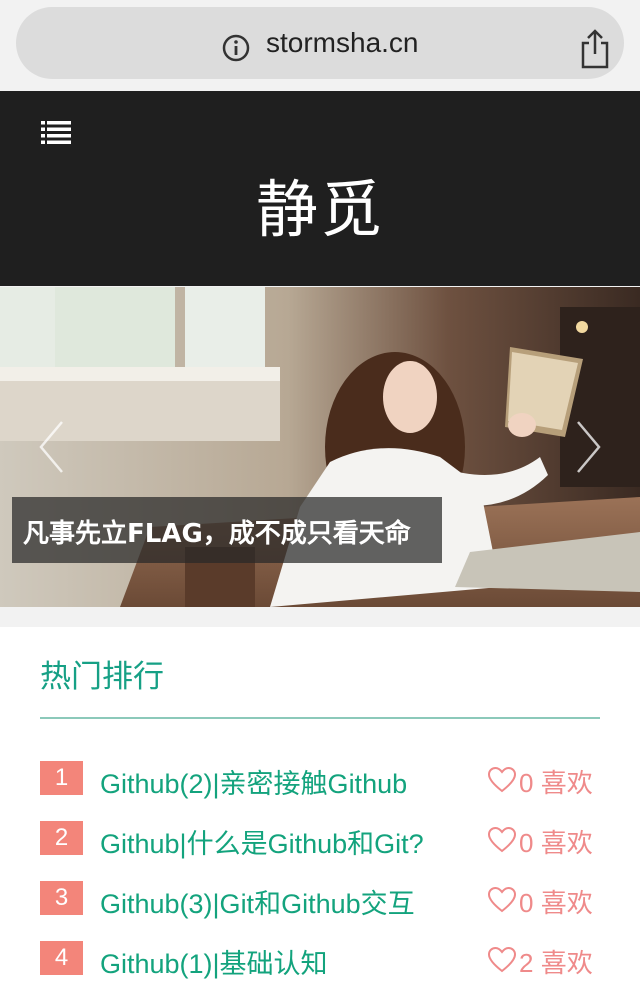  I want to click on rank-badge: 3, so click(61, 898).